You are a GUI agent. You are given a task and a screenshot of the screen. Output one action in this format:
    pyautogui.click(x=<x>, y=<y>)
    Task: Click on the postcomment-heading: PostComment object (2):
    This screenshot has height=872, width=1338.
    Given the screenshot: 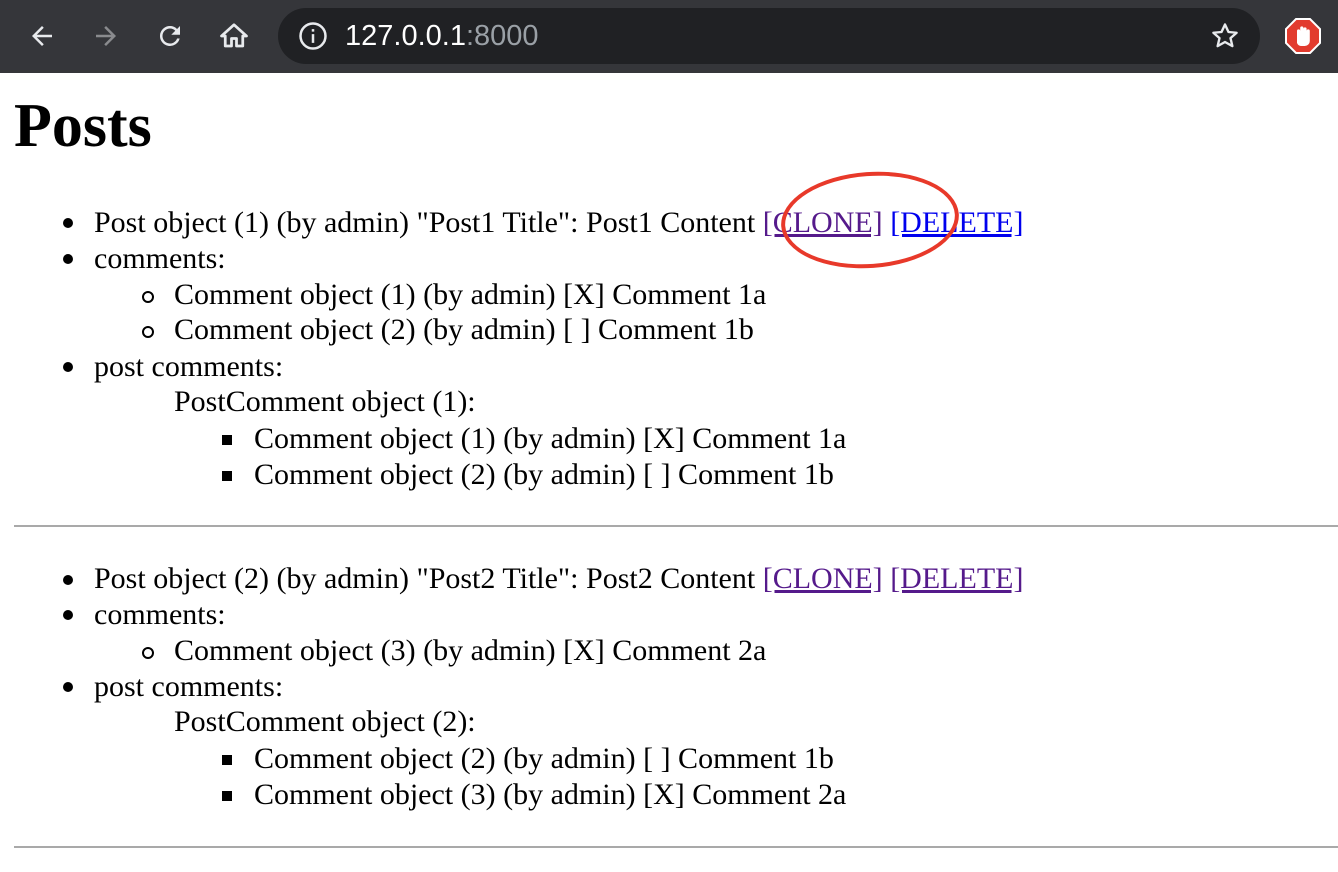 What is the action you would take?
    pyautogui.click(x=325, y=721)
    